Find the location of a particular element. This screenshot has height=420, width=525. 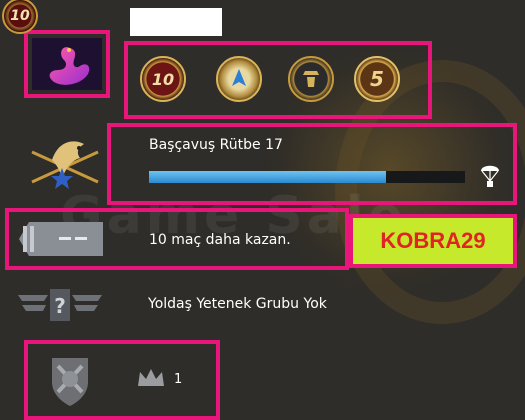

level-5-coin-icon: 5 is located at coordinates (377, 79).